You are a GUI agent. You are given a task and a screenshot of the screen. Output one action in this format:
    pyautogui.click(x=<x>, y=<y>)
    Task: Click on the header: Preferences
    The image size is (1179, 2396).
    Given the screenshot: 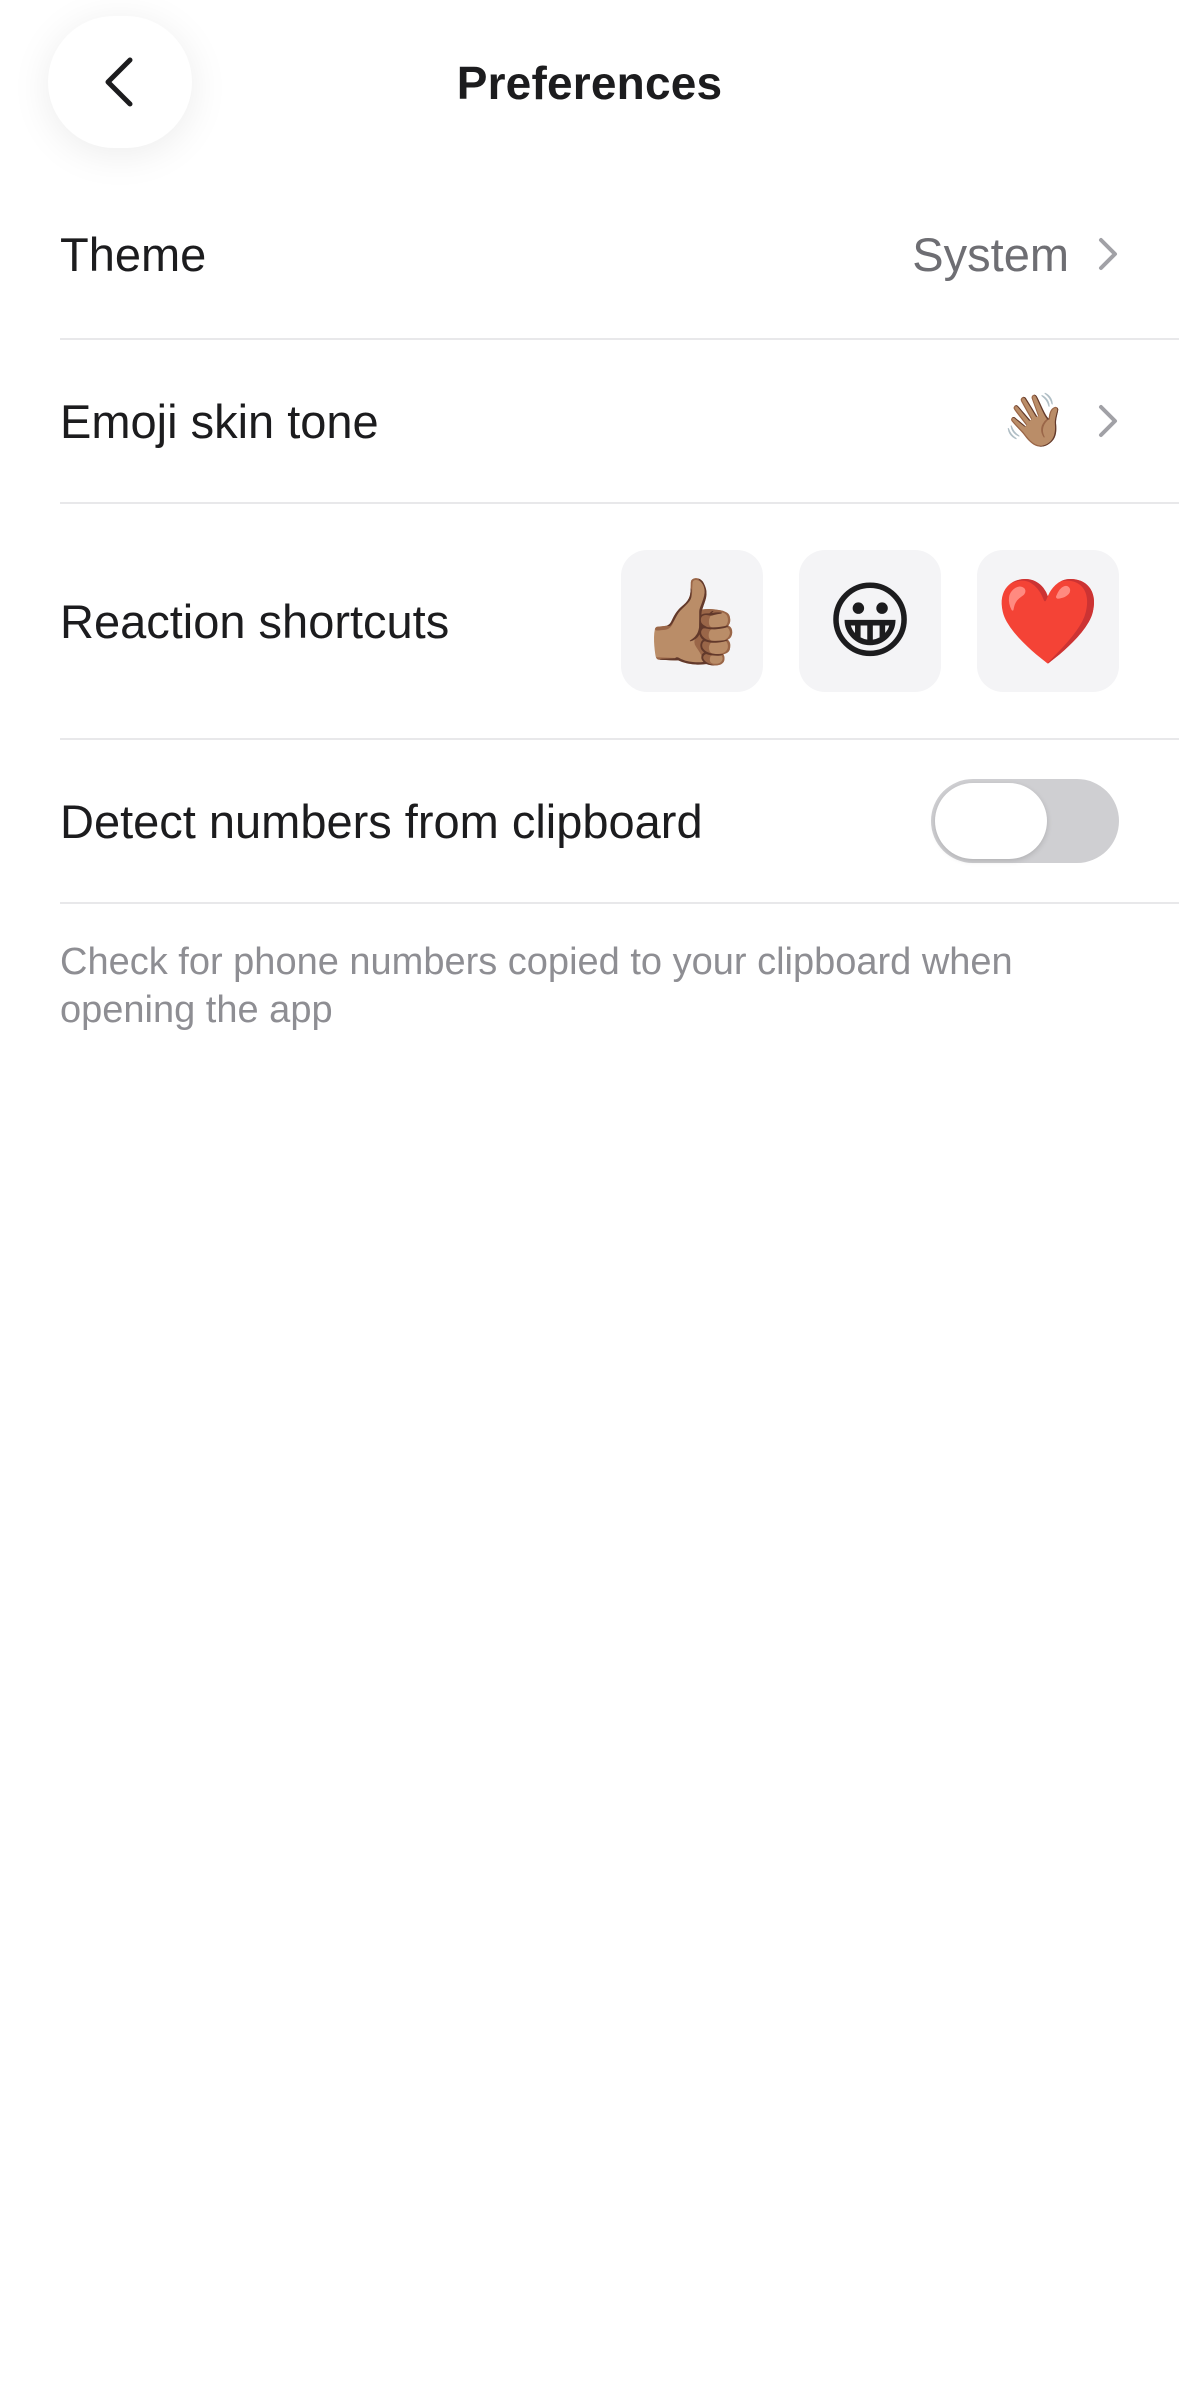 What is the action you would take?
    pyautogui.click(x=589, y=85)
    